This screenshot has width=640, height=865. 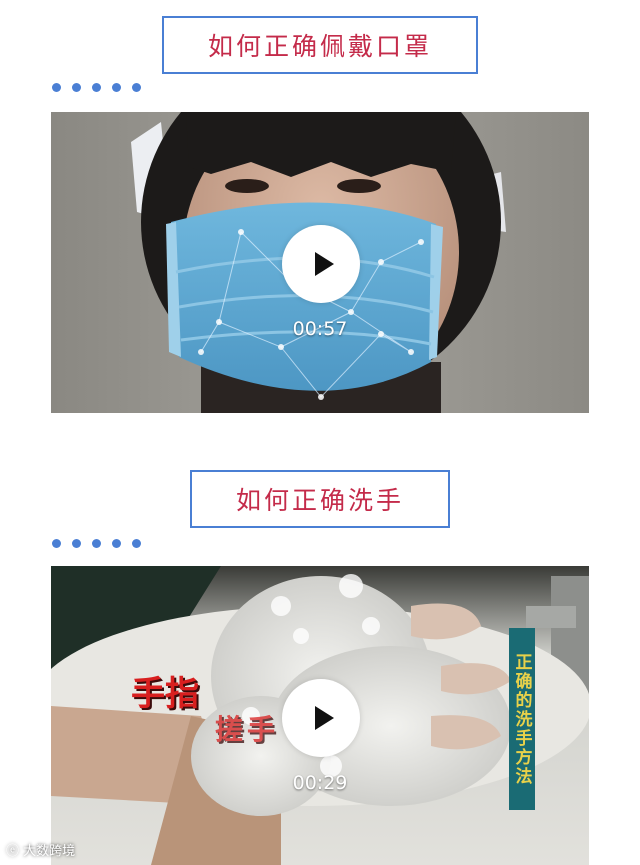 What do you see at coordinates (13, 851) in the screenshot?
I see `watermark-icon: ⓔ` at bounding box center [13, 851].